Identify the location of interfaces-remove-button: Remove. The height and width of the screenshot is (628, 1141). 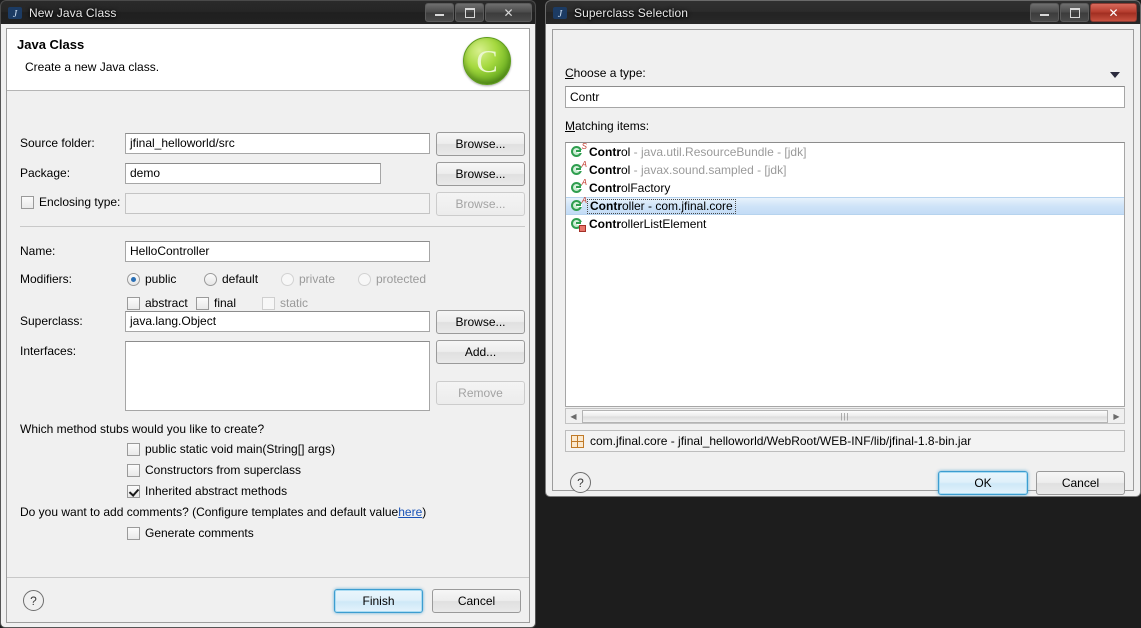
(480, 393).